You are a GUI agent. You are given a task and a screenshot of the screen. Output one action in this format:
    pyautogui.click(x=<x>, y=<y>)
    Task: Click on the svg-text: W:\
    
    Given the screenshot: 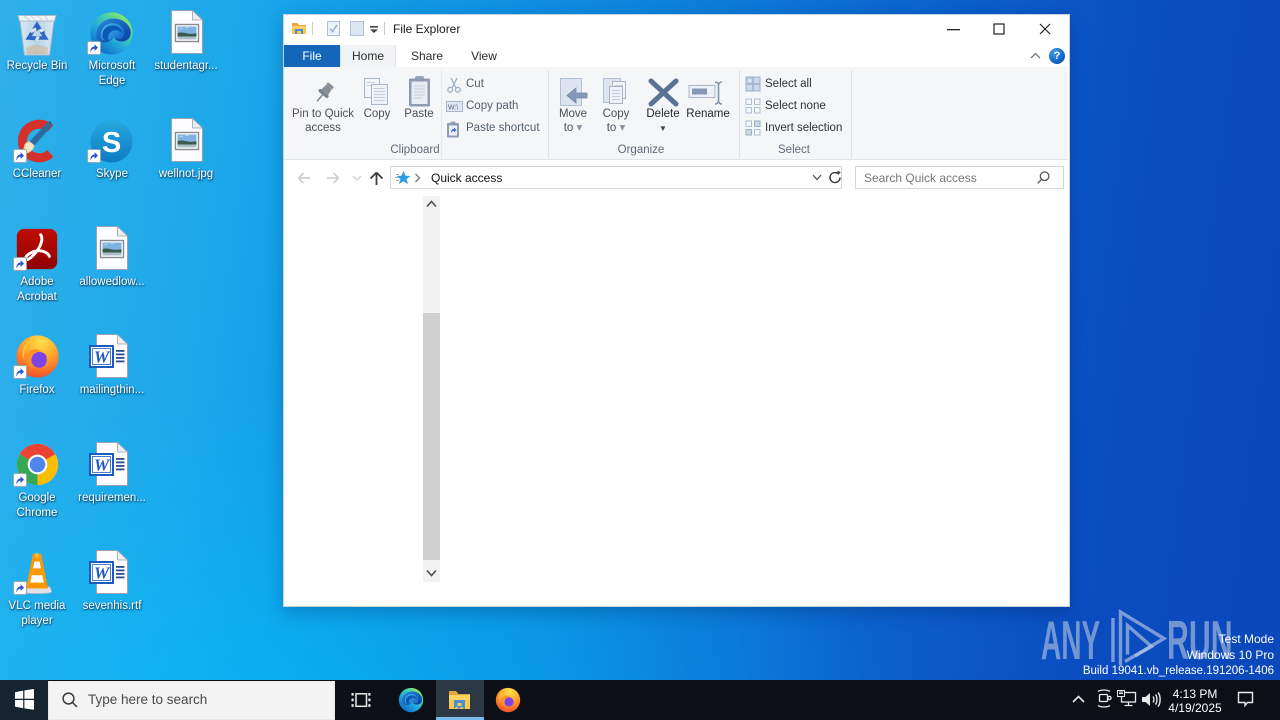 What is the action you would take?
    pyautogui.click(x=453, y=108)
    